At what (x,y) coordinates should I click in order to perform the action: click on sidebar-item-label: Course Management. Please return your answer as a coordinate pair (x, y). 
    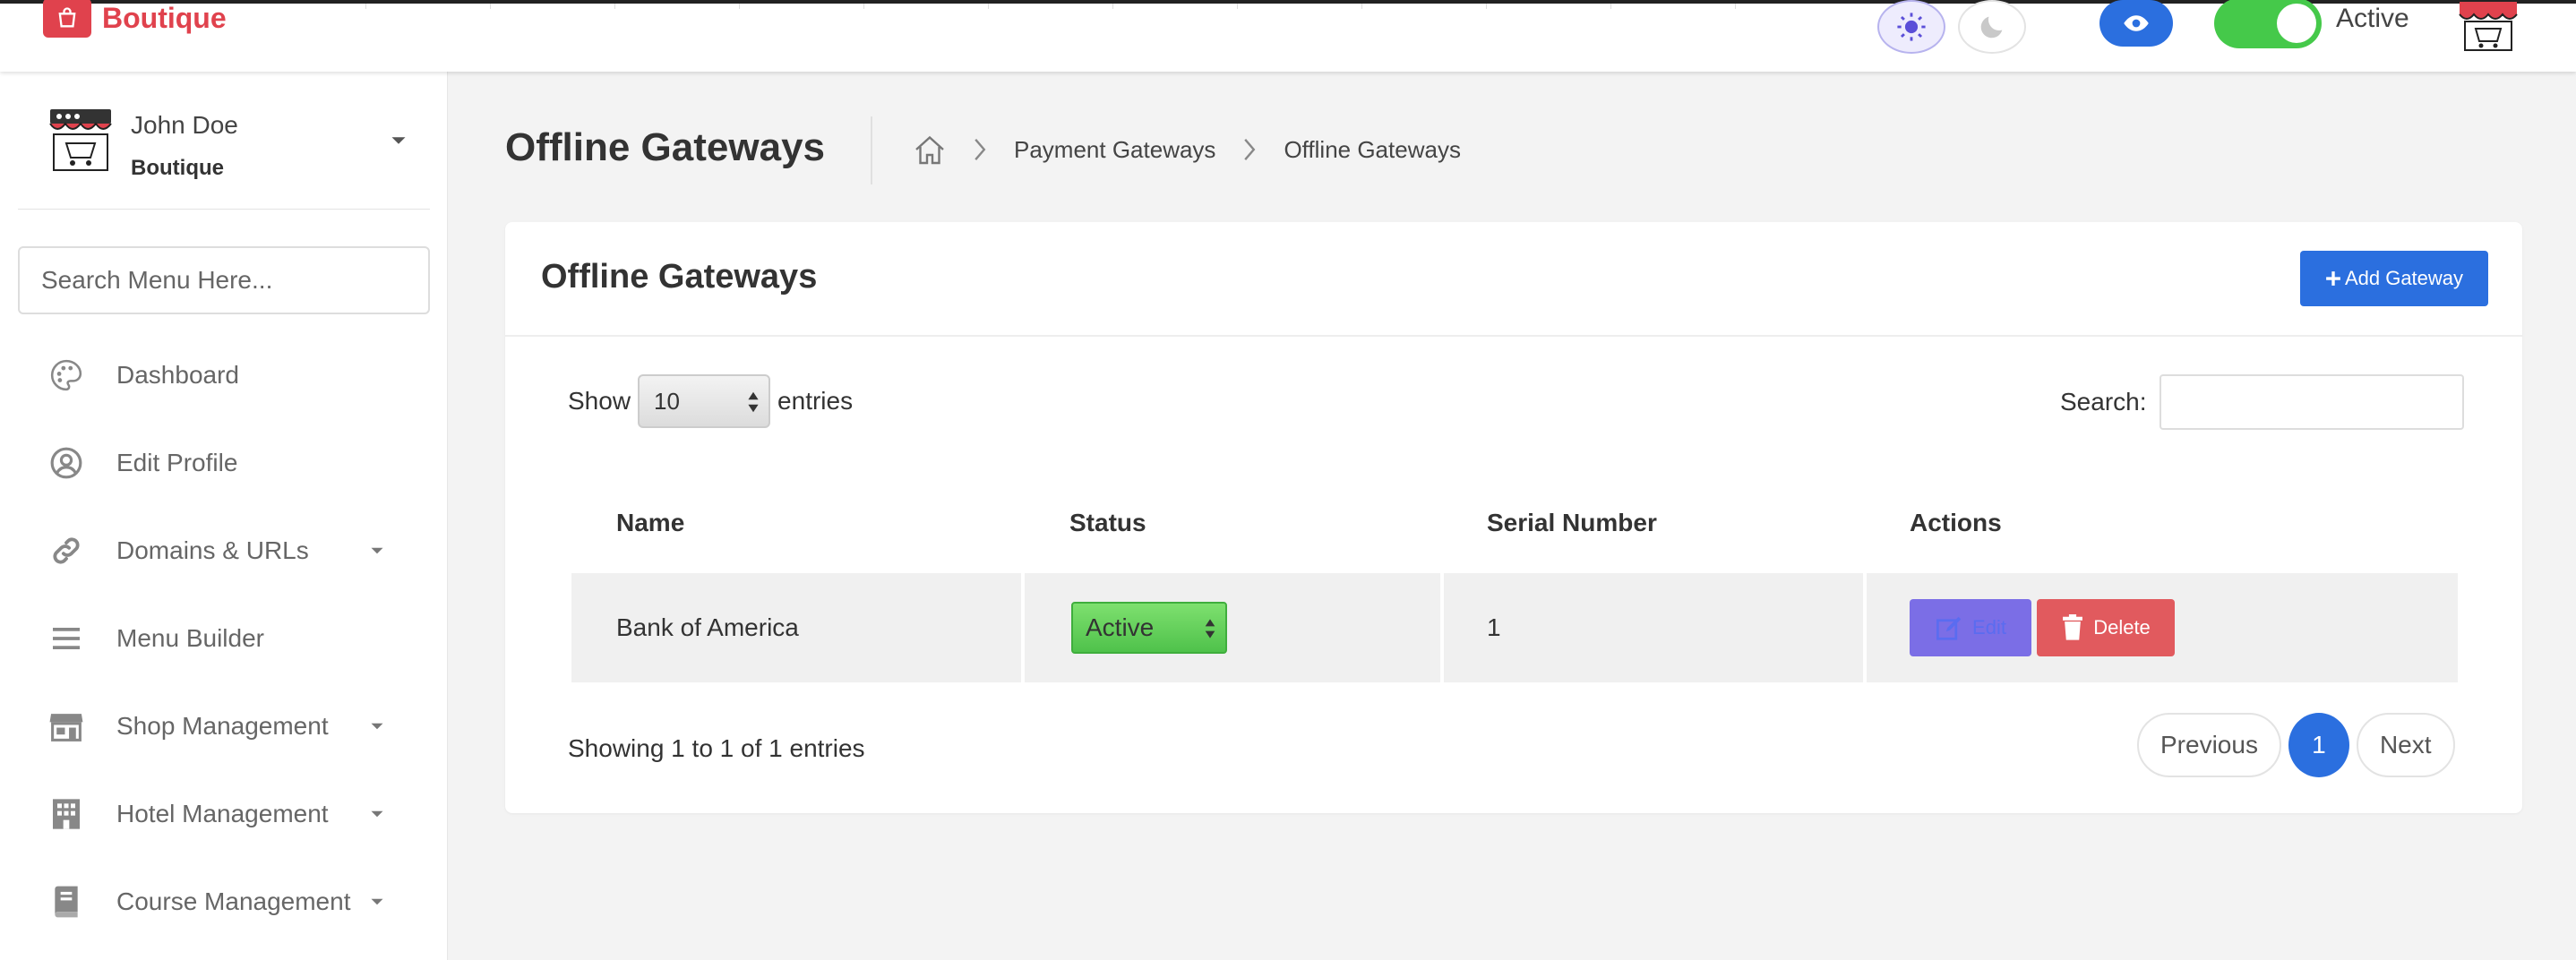
    Looking at the image, I should click on (233, 901).